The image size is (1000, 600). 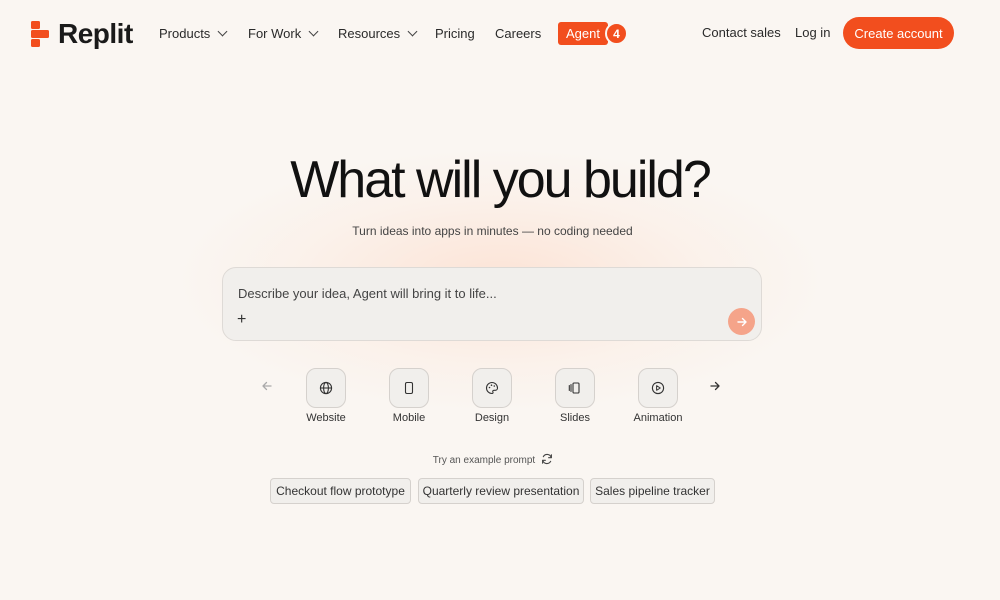 I want to click on category-label: Mobile, so click(x=409, y=418).